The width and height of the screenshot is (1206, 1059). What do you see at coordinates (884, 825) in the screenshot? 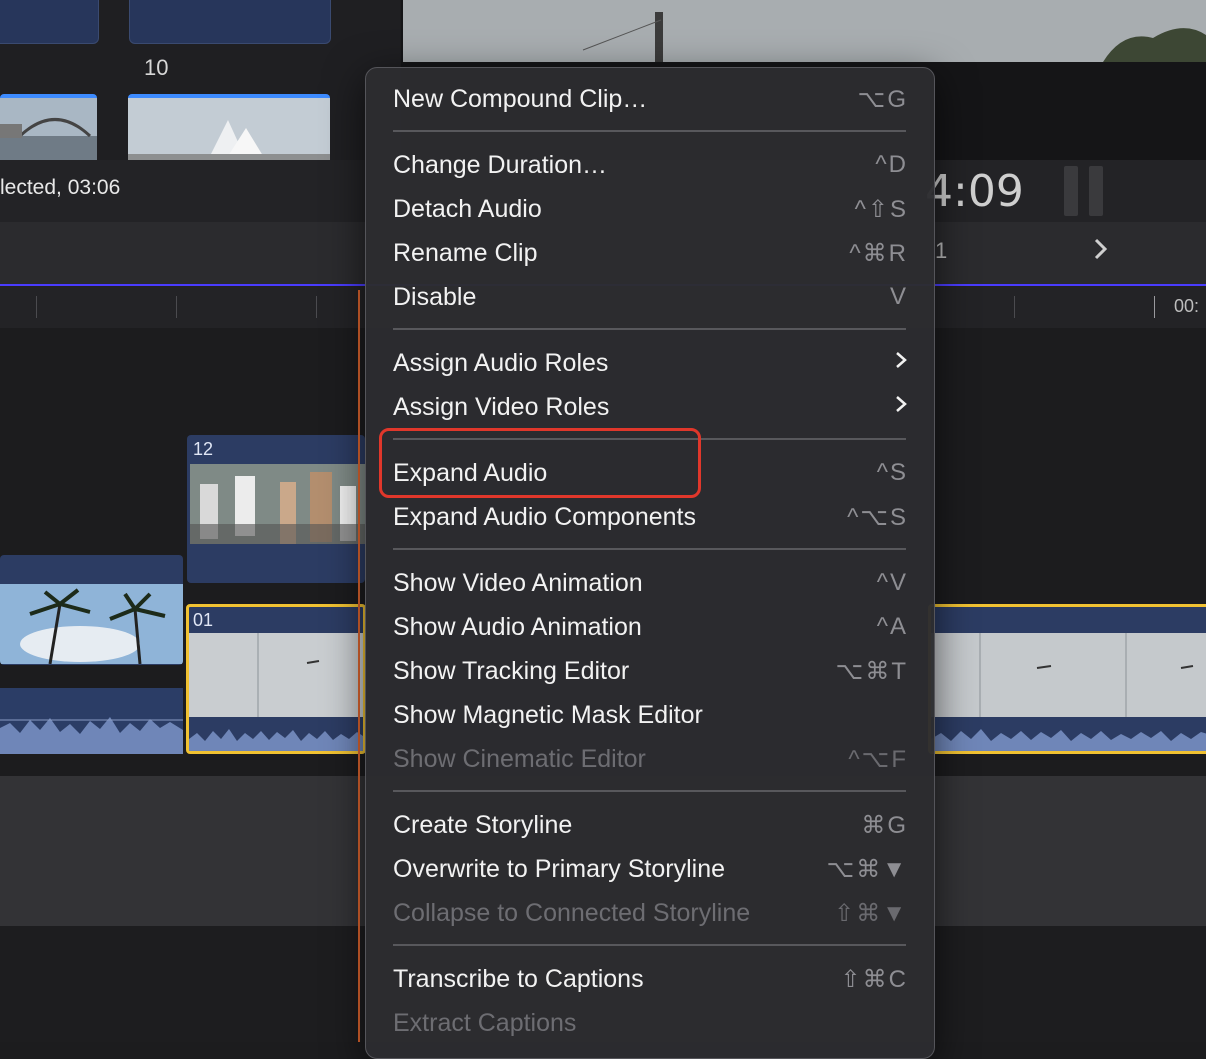
I see `menu-item-shortcut: ⌘G` at bounding box center [884, 825].